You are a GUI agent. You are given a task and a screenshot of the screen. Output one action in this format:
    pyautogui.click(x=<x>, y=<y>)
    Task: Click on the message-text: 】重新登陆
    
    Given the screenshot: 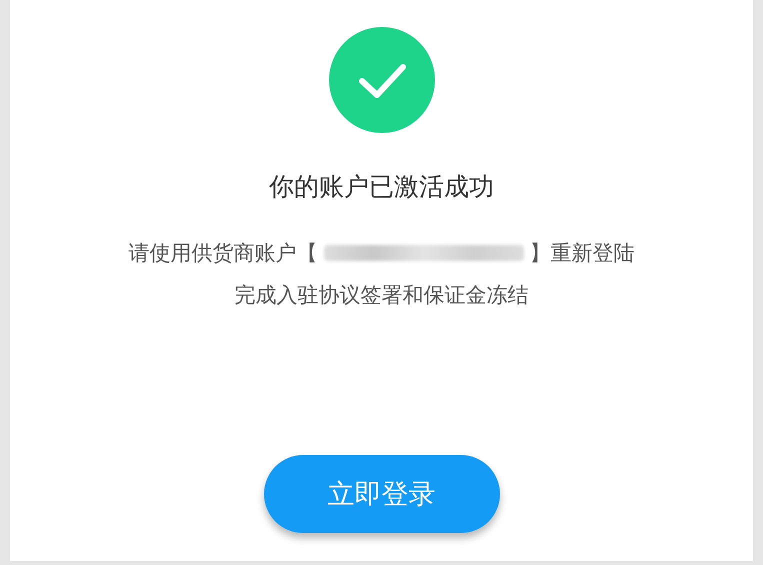 What is the action you would take?
    pyautogui.click(x=582, y=253)
    